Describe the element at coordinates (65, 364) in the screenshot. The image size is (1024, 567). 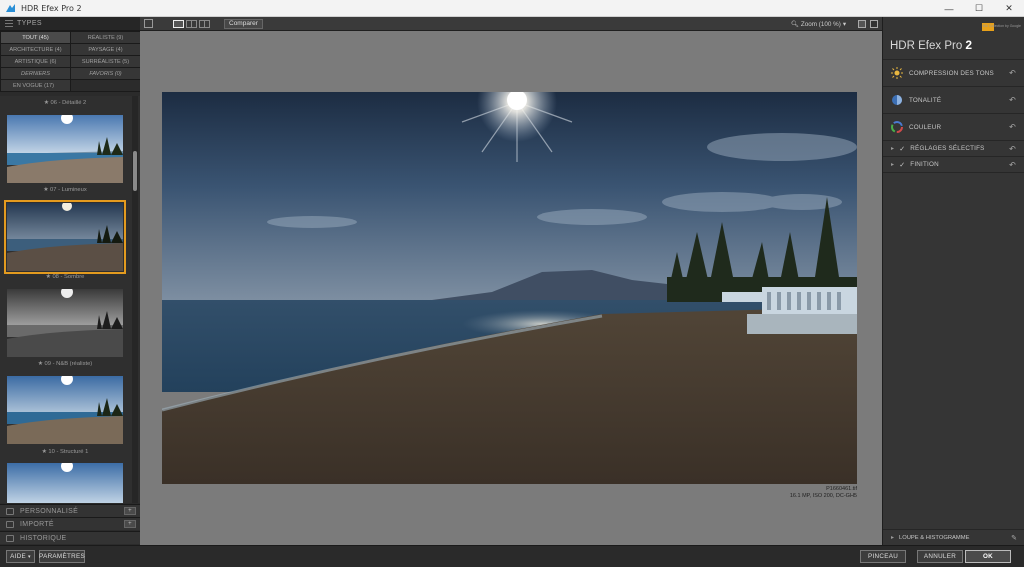
I see `preset-label: ★ 09 - N&B (réaliste)` at that location.